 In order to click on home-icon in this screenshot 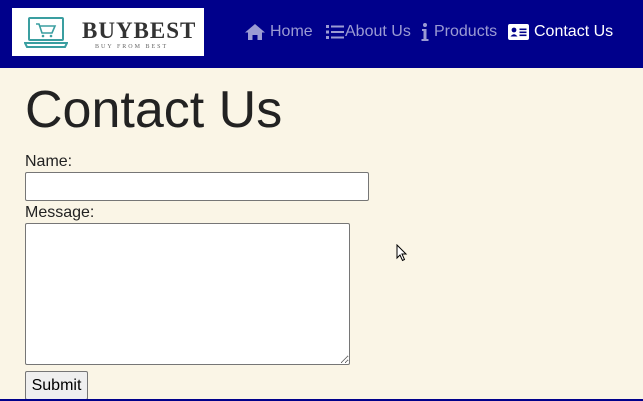, I will do `click(255, 32)`.